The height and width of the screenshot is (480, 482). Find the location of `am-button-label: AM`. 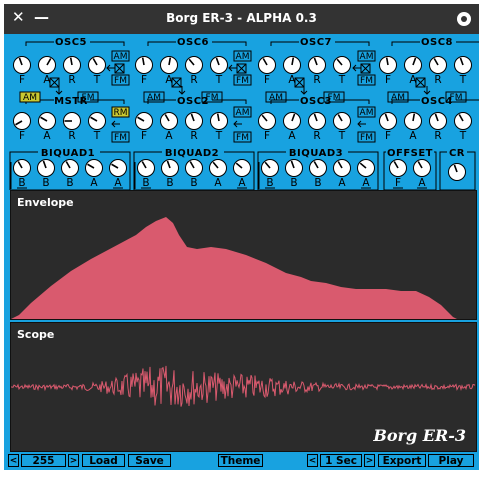

am-button-label: AM is located at coordinates (154, 98).